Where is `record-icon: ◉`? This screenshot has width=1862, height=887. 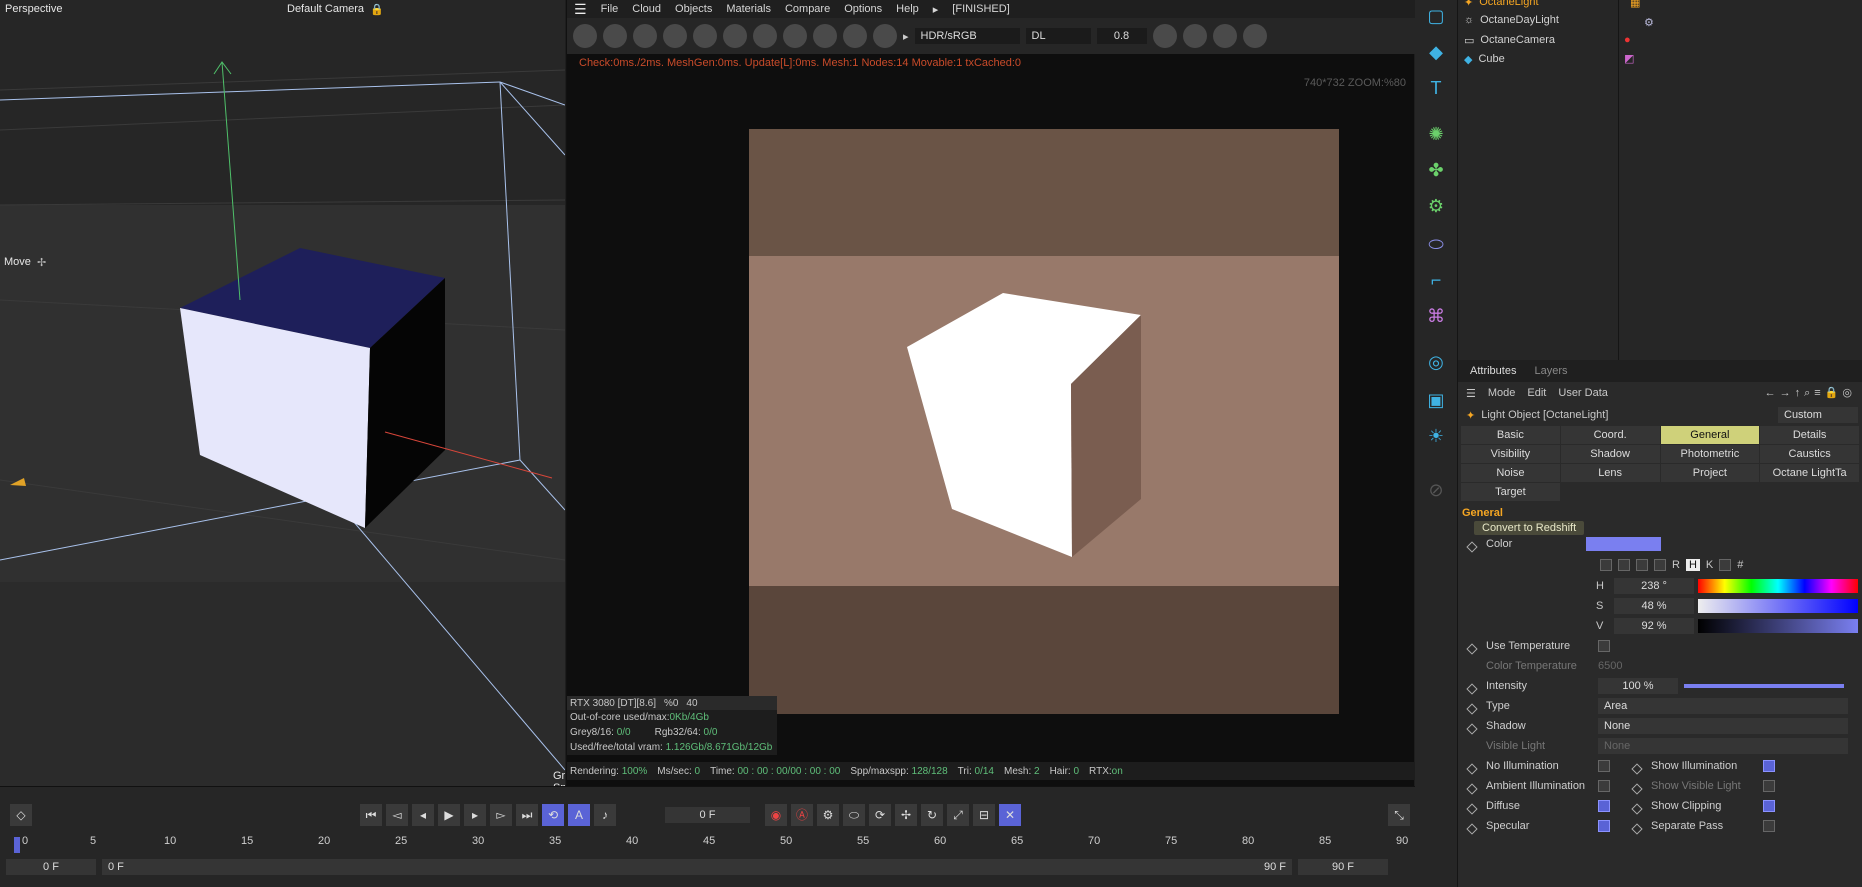 record-icon: ◉ is located at coordinates (776, 815).